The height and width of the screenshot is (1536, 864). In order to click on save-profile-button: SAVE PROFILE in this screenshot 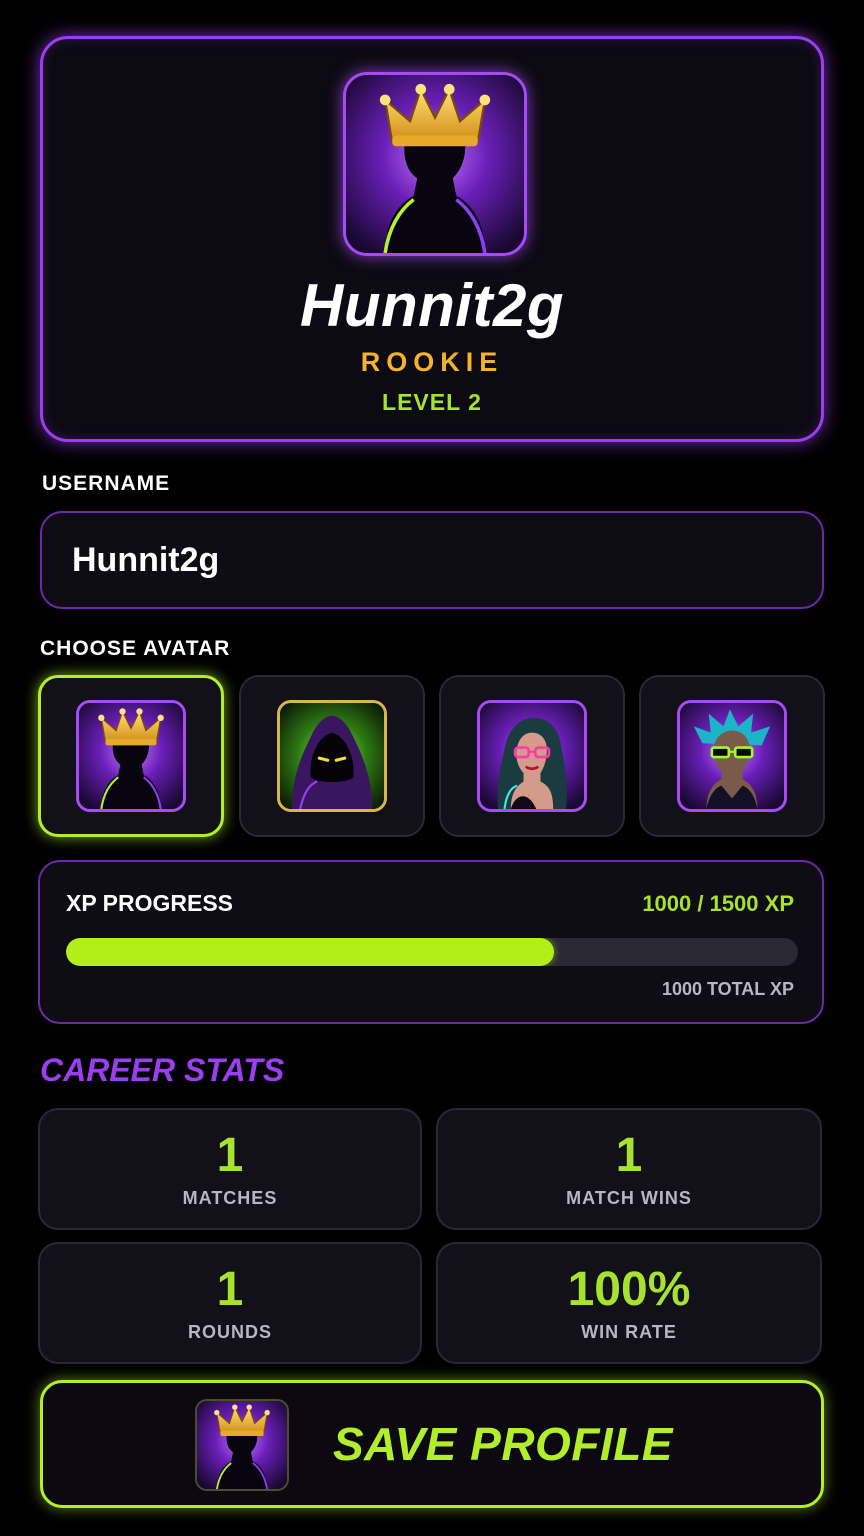, I will do `click(432, 1444)`.